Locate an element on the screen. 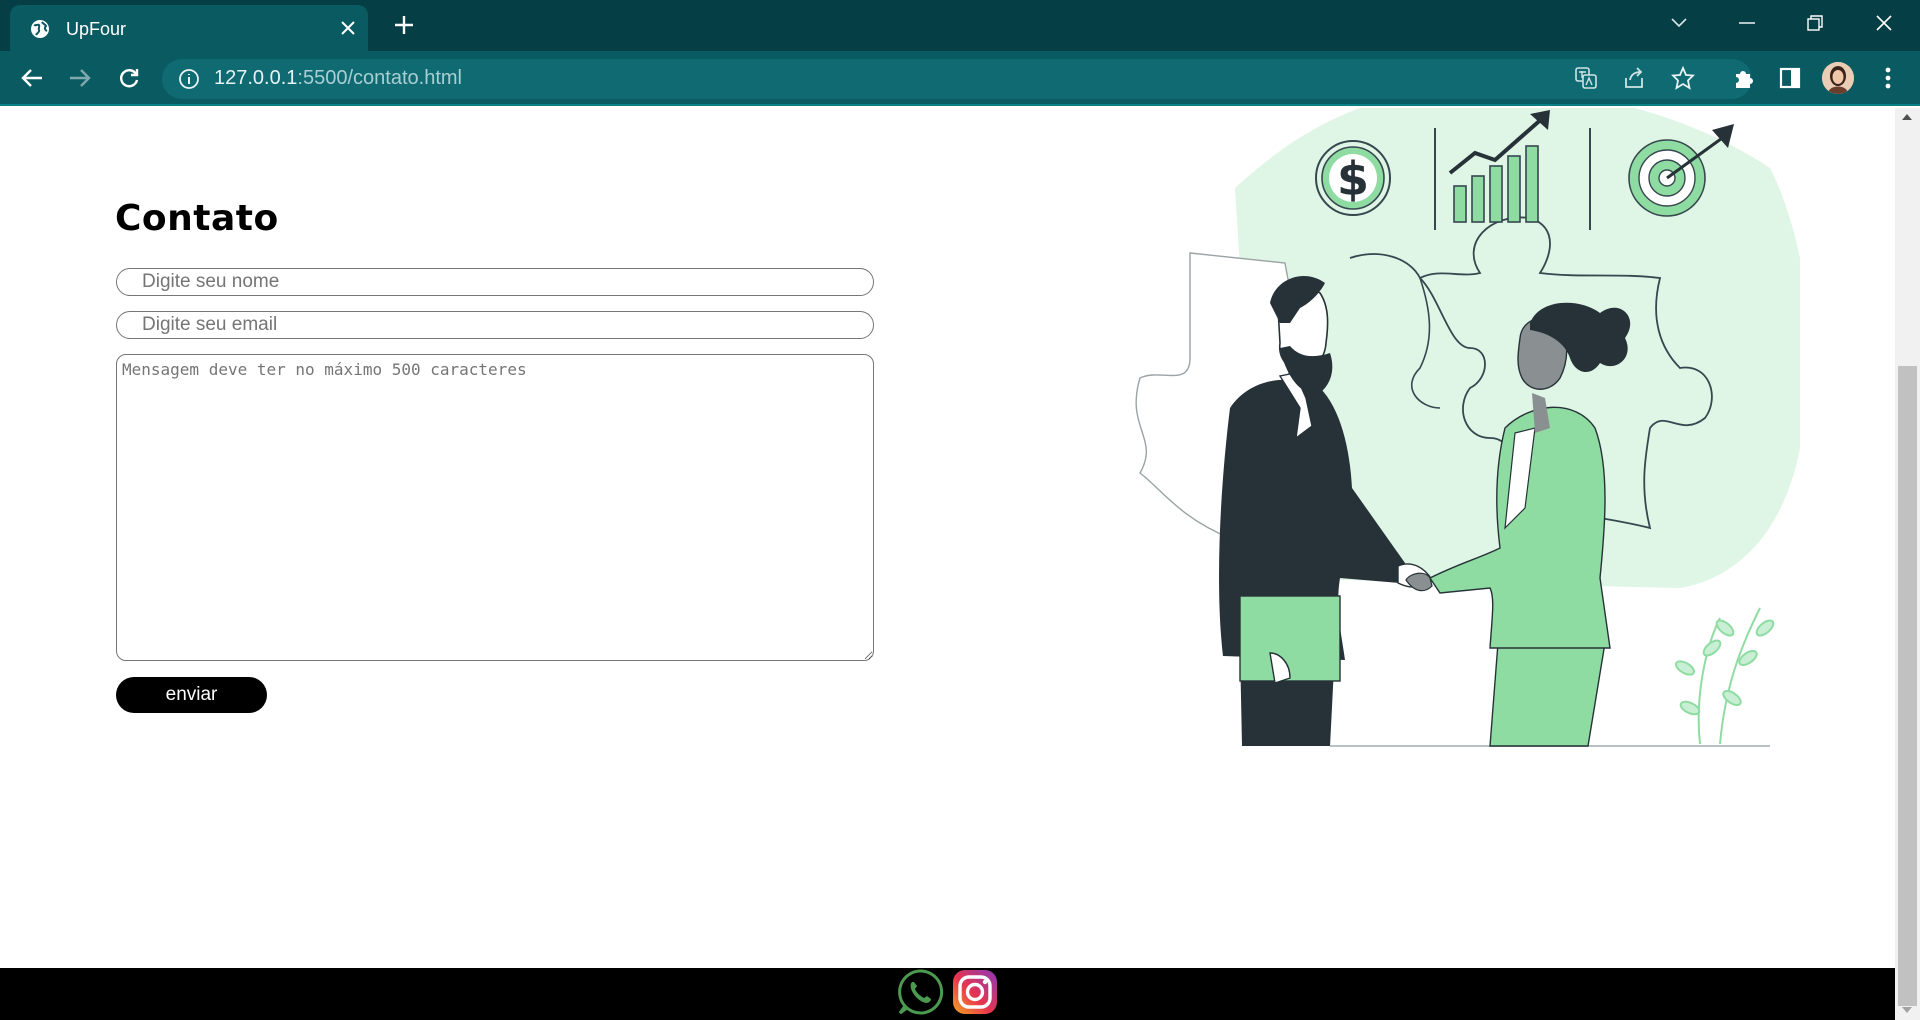 The height and width of the screenshot is (1020, 1920). extensions-puzzle-icon is located at coordinates (1744, 78).